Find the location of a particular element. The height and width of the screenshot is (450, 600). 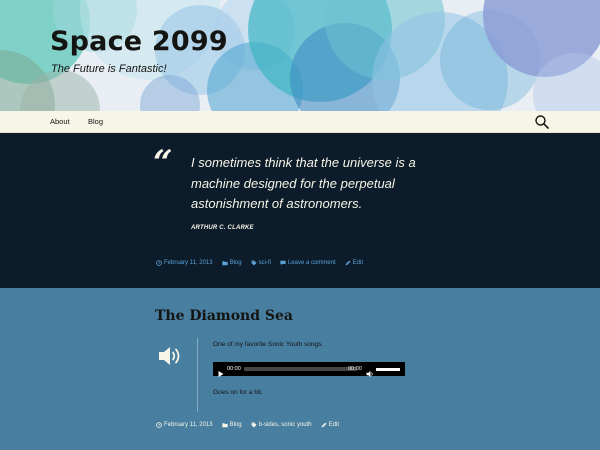

nav-item-blog: Blog is located at coordinates (95, 121).